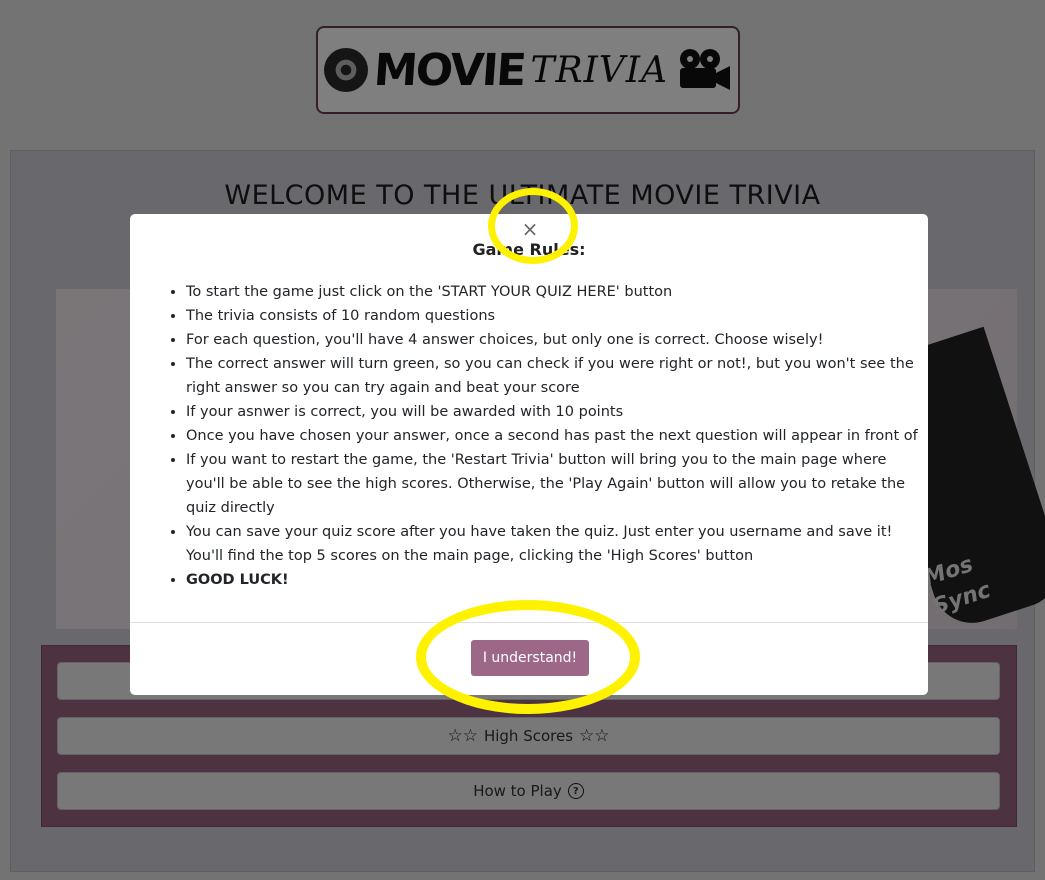 This screenshot has height=880, width=1045. What do you see at coordinates (529, 249) in the screenshot?
I see `modal-title: Game Rules:` at bounding box center [529, 249].